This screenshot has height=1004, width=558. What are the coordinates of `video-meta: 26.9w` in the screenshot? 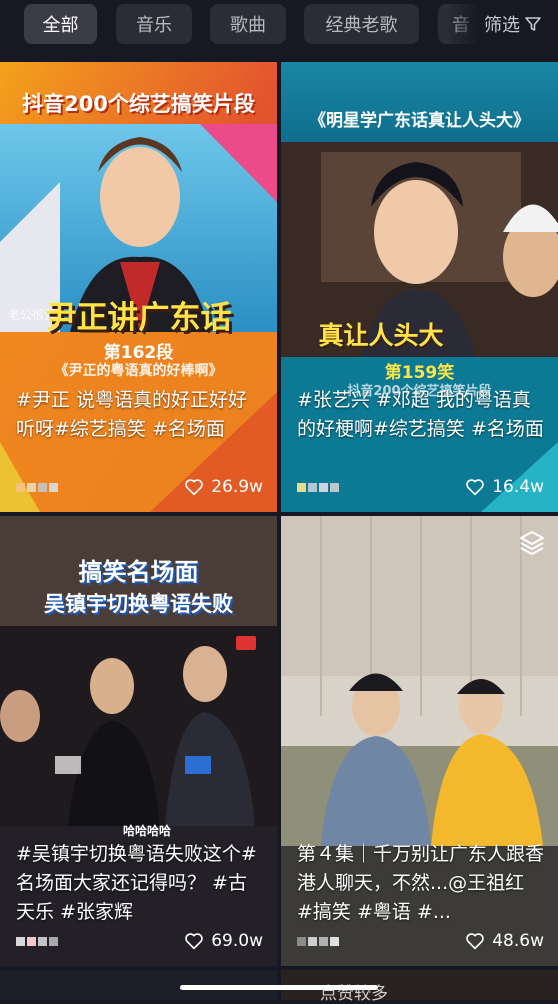 It's located at (139, 487).